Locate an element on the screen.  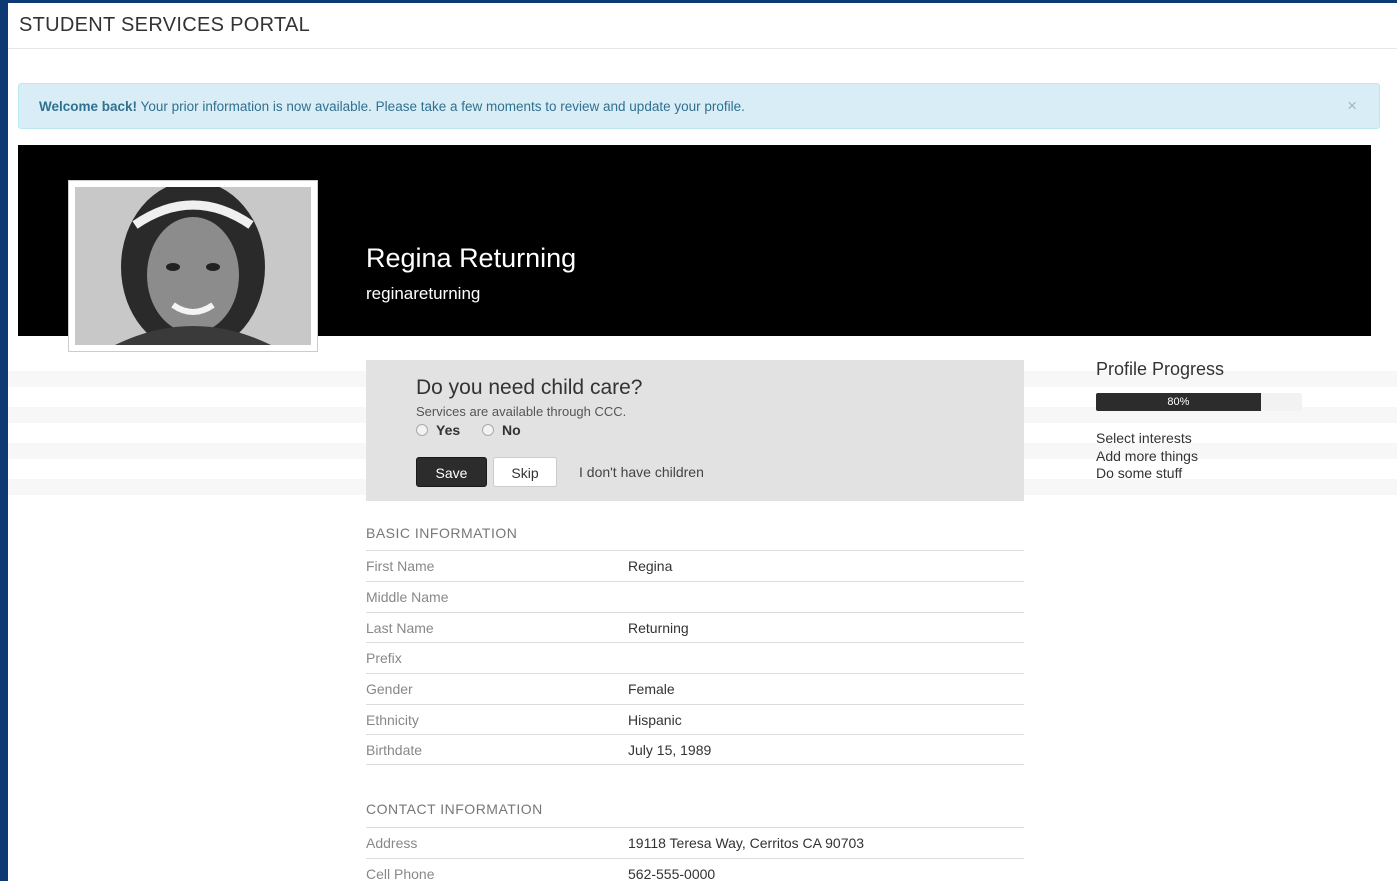
task-link: Add more things is located at coordinates (1147, 457).